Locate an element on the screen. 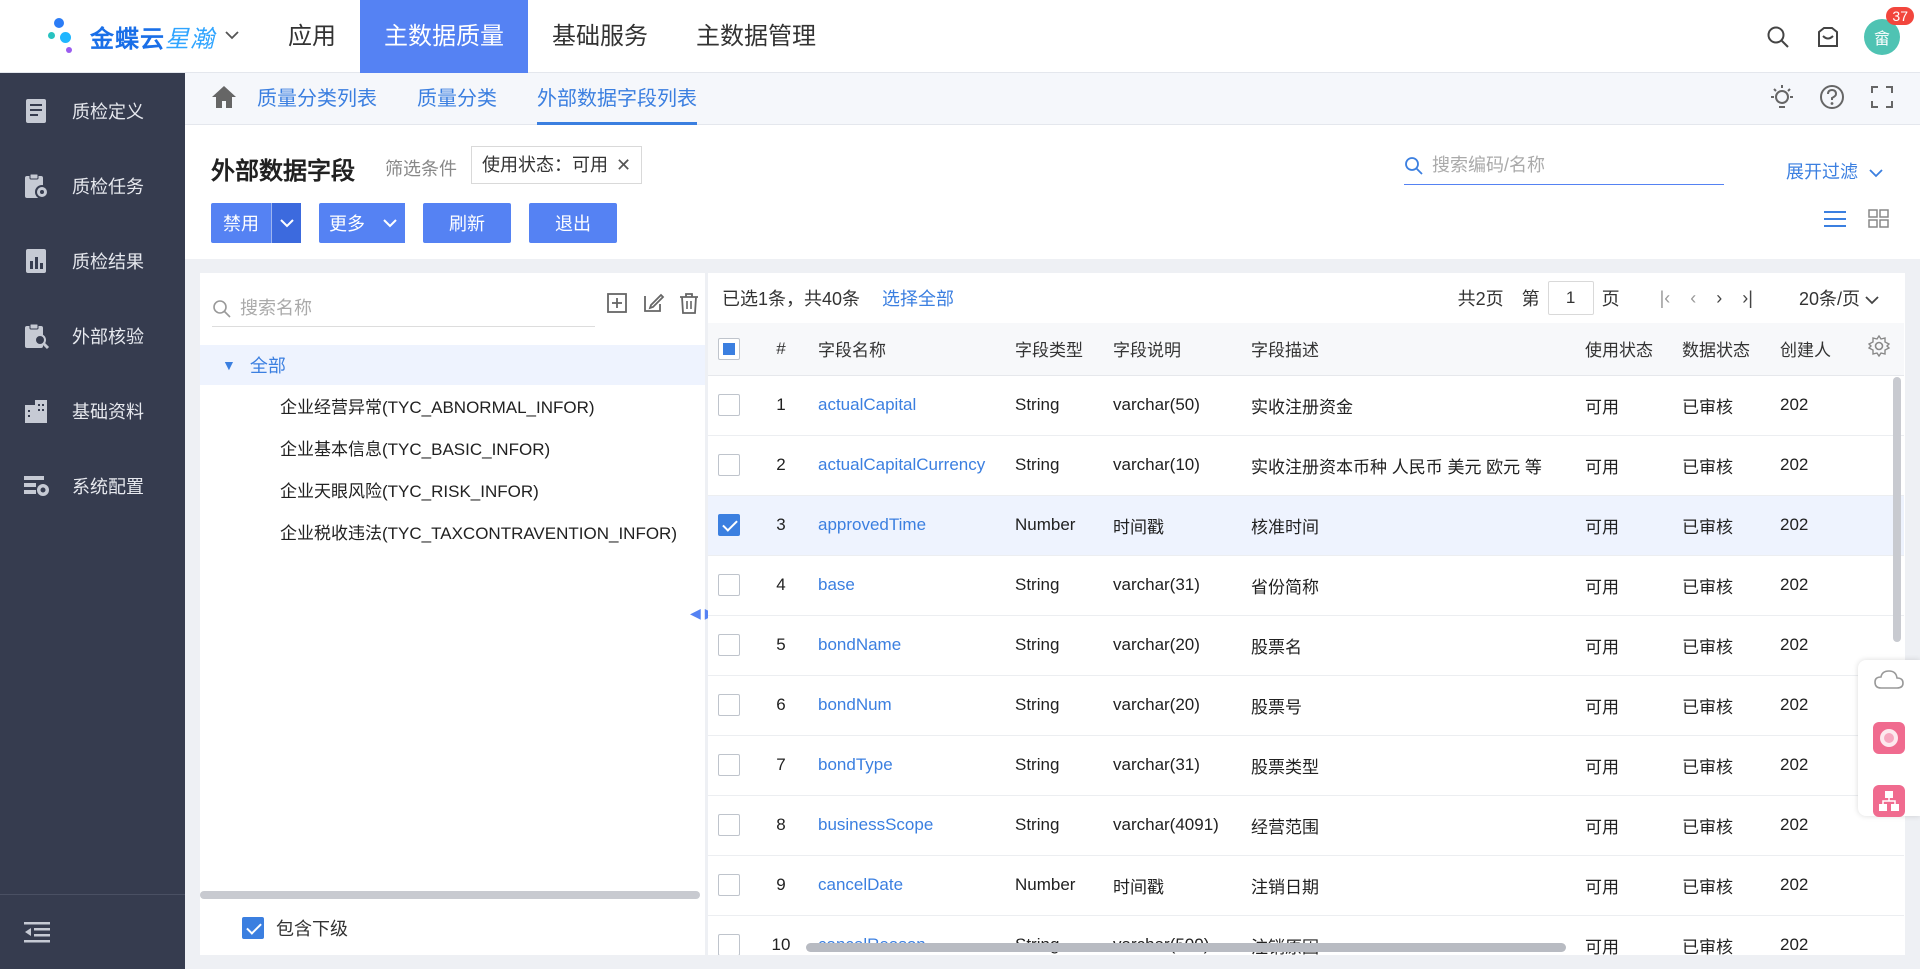 The height and width of the screenshot is (969, 1920). select-all-checkbox is located at coordinates (729, 348).